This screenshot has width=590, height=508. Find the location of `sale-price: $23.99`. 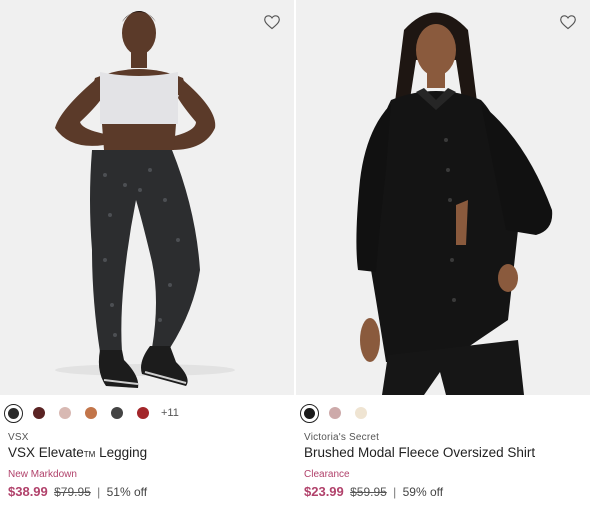

sale-price: $23.99 is located at coordinates (324, 491).